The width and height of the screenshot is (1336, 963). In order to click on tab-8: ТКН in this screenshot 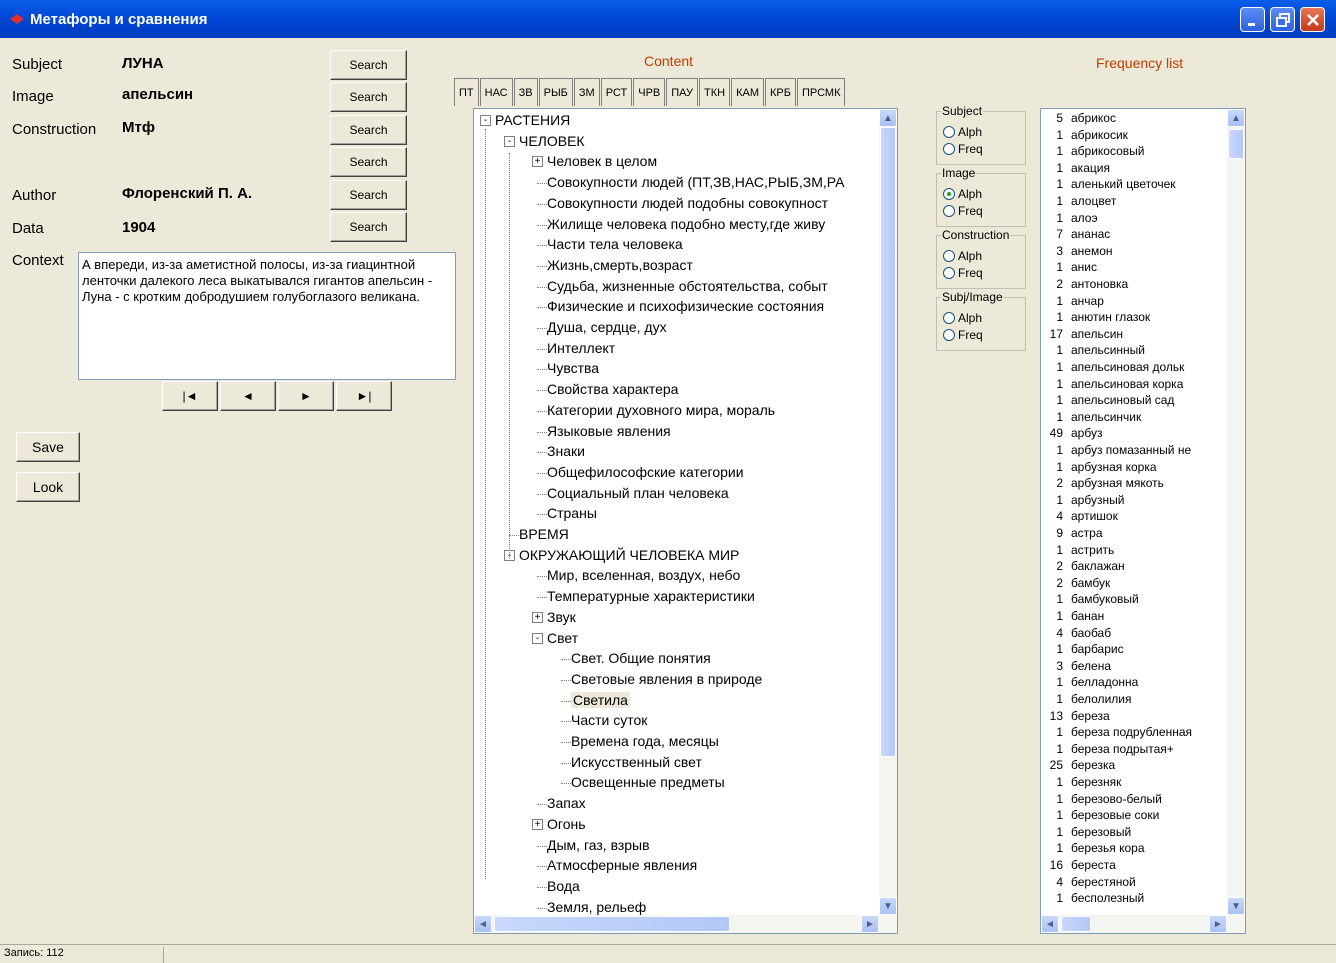, I will do `click(715, 92)`.